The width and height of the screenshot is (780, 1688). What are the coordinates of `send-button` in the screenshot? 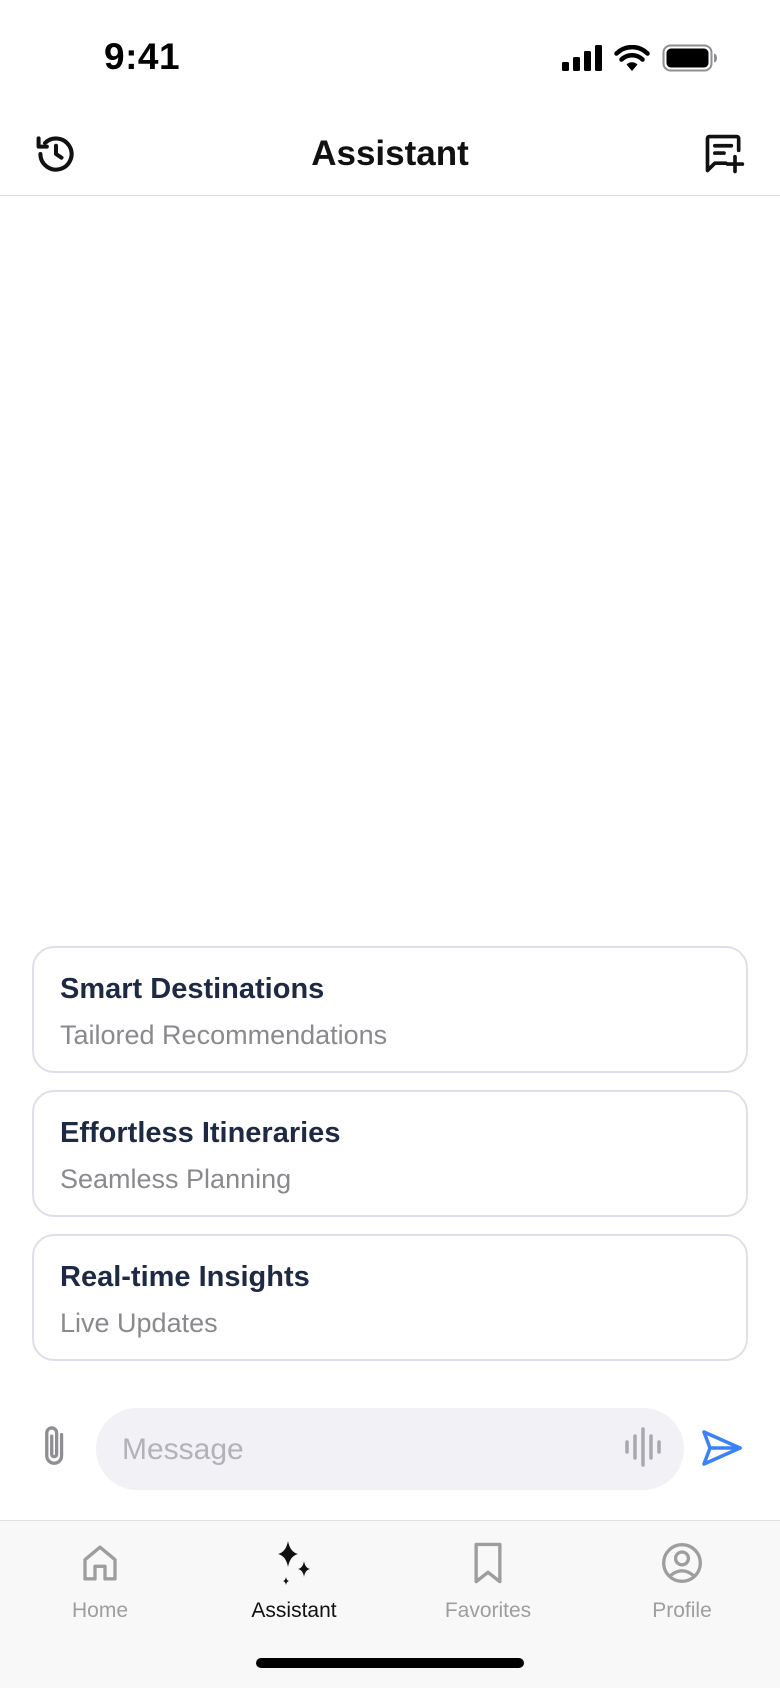 It's located at (722, 1450).